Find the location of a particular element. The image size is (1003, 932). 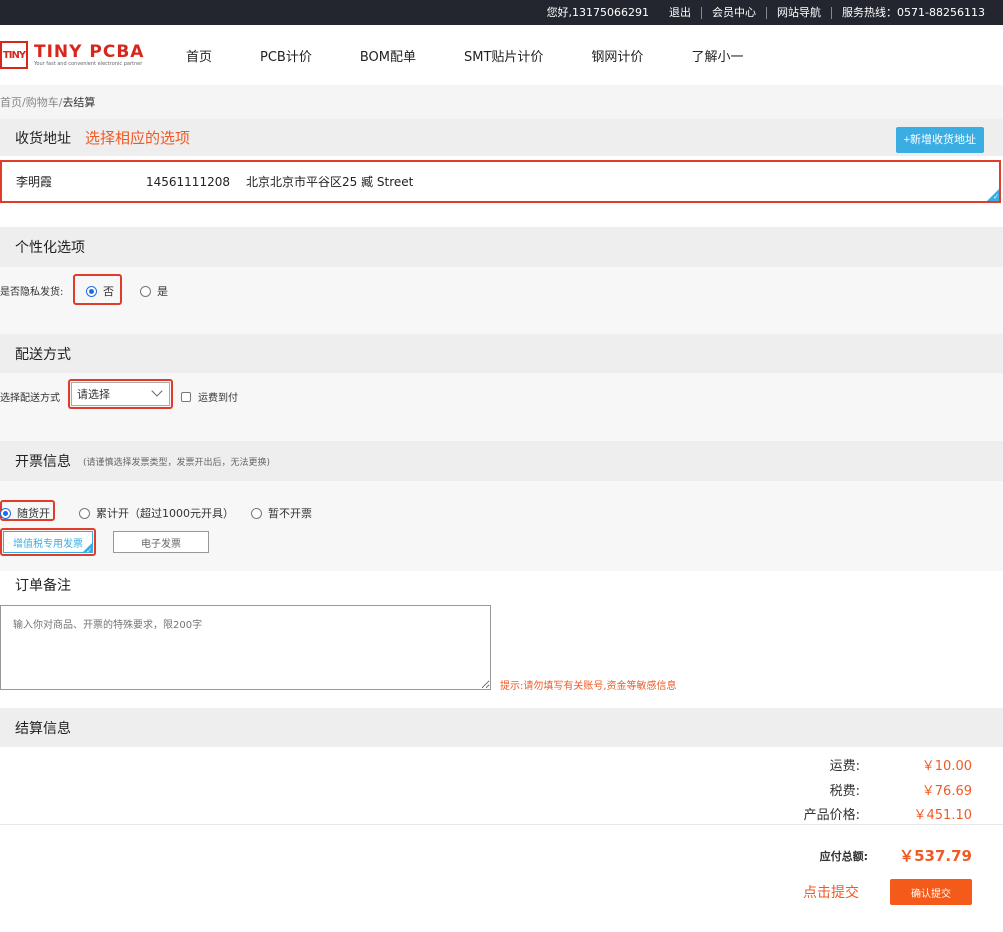

invoice-section-body: 随货开 累计开（超过1000元开具） 暂不开票 增值税专用发票 电子发票 is located at coordinates (501, 526).